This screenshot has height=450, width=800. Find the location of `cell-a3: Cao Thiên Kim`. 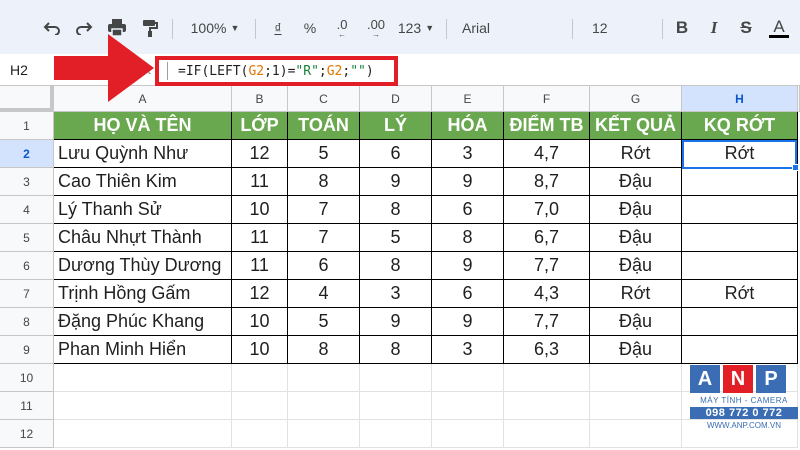

cell-a3: Cao Thiên Kim is located at coordinates (143, 182).